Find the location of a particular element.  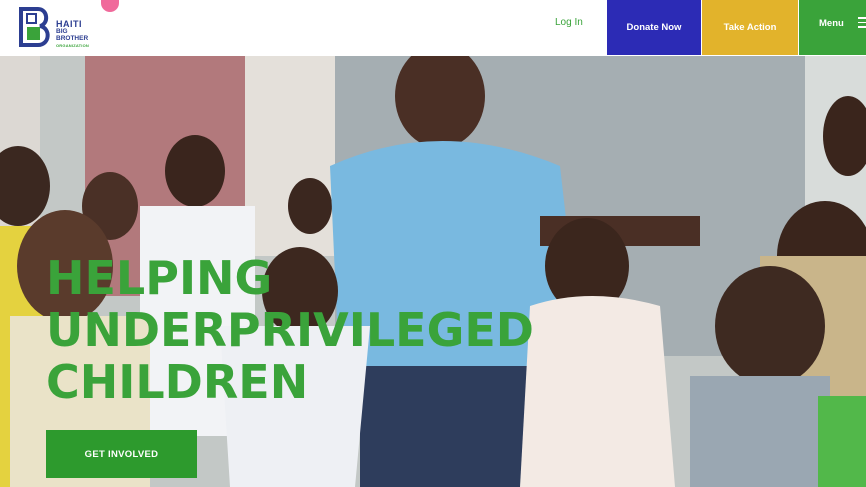

logo-line-organization: ORGANIZATION is located at coordinates (72, 45).